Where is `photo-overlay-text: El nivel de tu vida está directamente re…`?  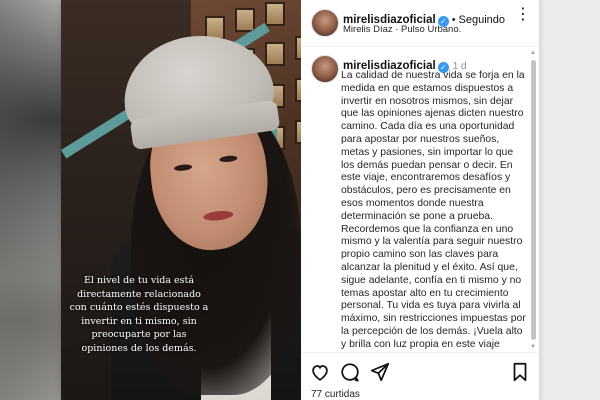 photo-overlay-text: El nivel de tu vida está directamente re… is located at coordinates (139, 314).